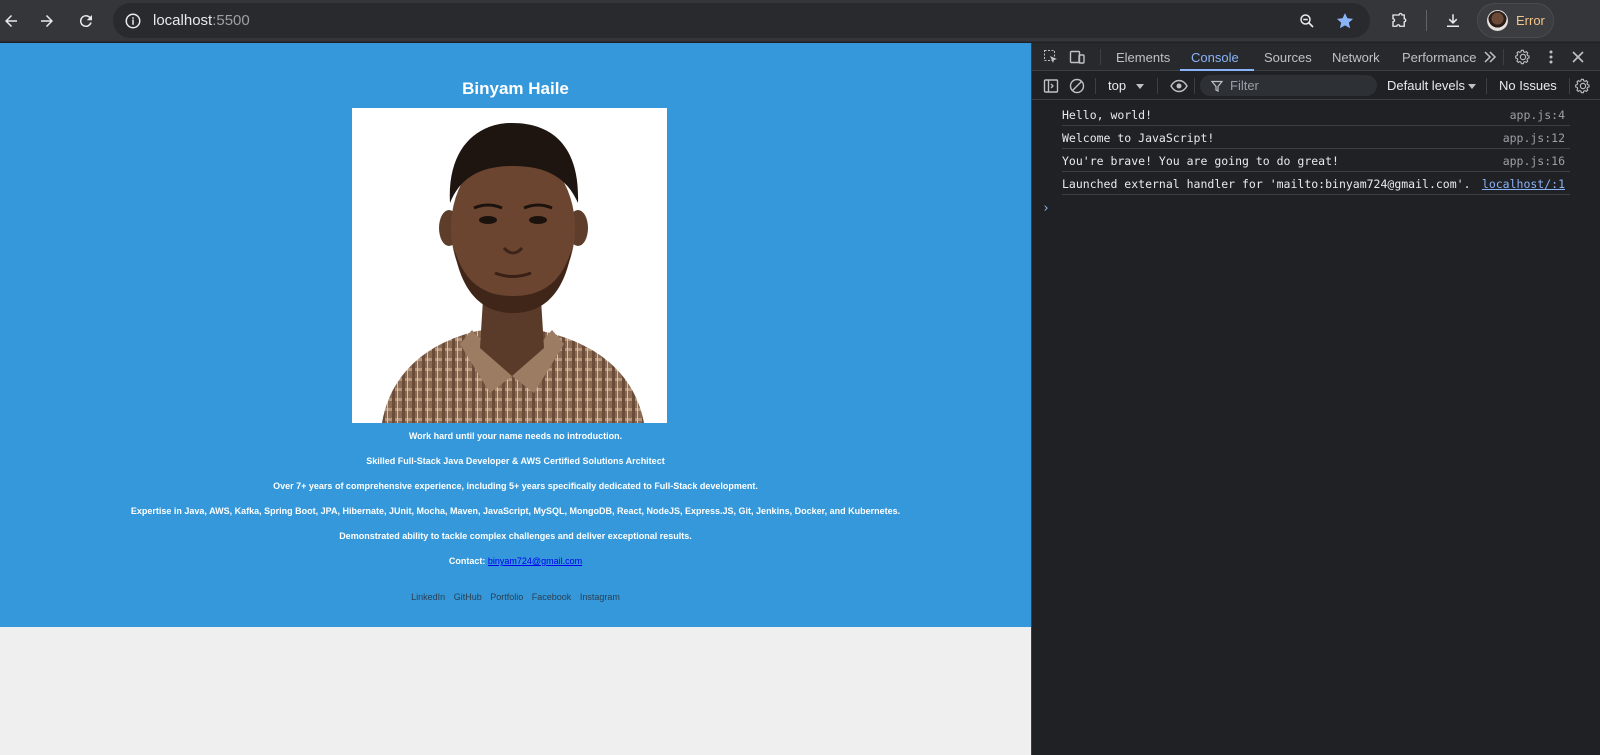  I want to click on log-source-link: localhost/:1, so click(1523, 184).